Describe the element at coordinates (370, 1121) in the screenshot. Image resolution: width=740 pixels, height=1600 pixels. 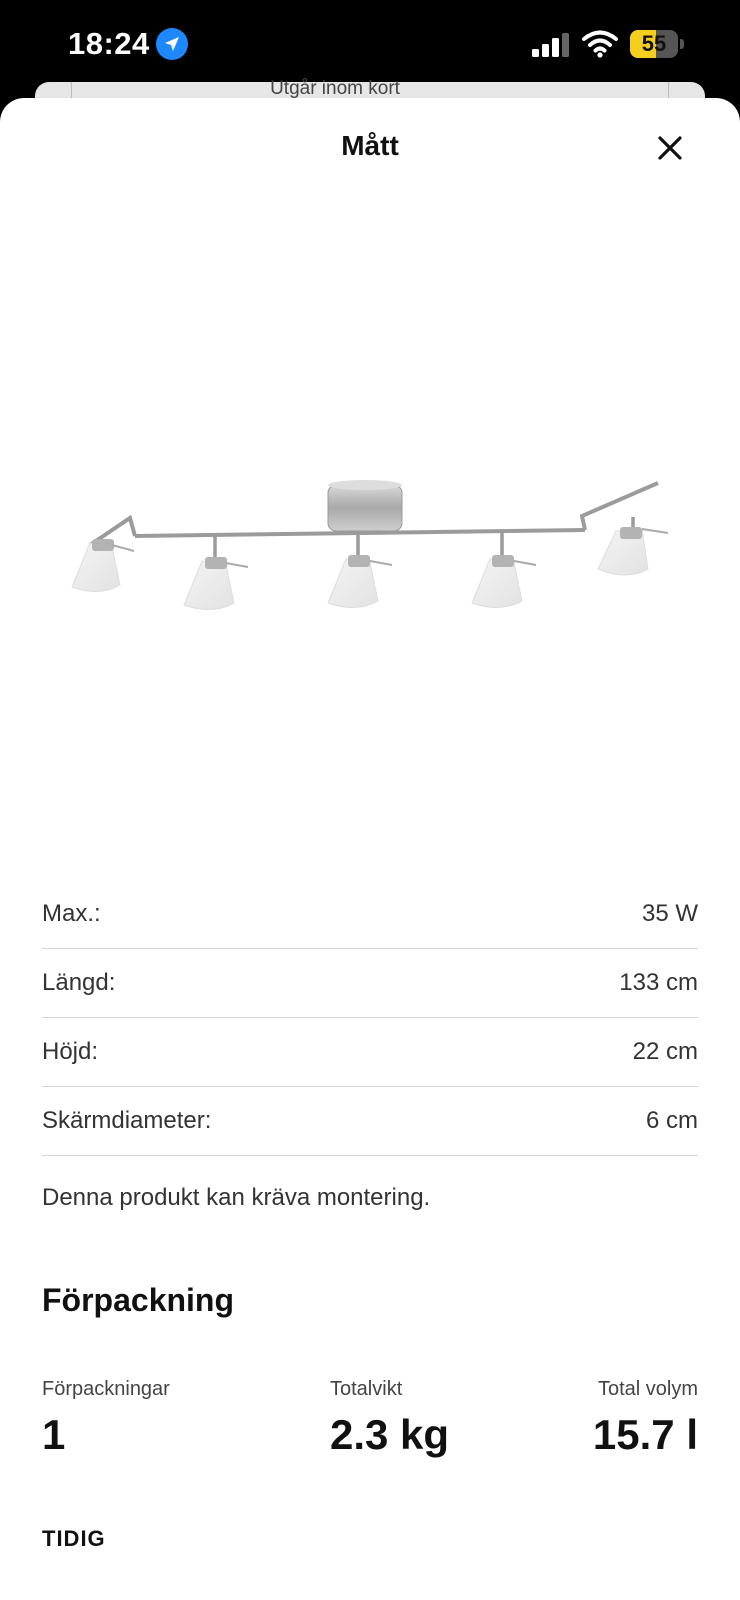
I see `dimension-row: Skärmdiameter: 6 cm` at that location.